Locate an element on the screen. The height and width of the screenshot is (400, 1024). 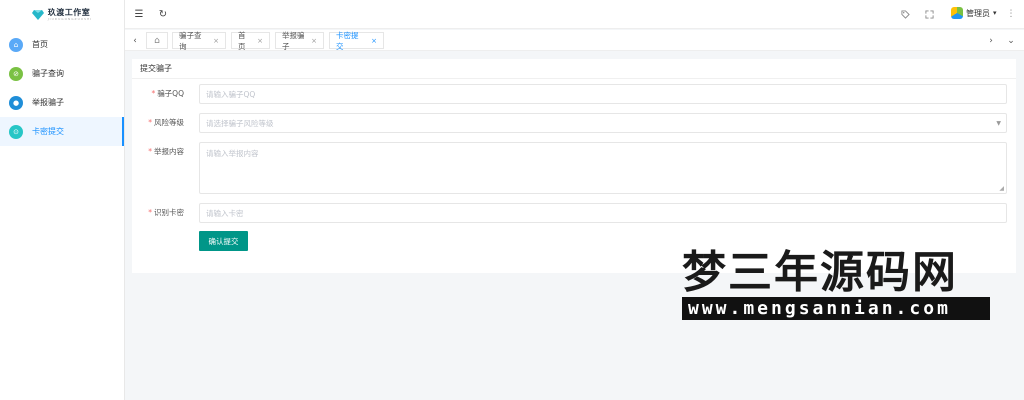
sidebar-item-label: 卡密提交 is located at coordinates (48, 131).